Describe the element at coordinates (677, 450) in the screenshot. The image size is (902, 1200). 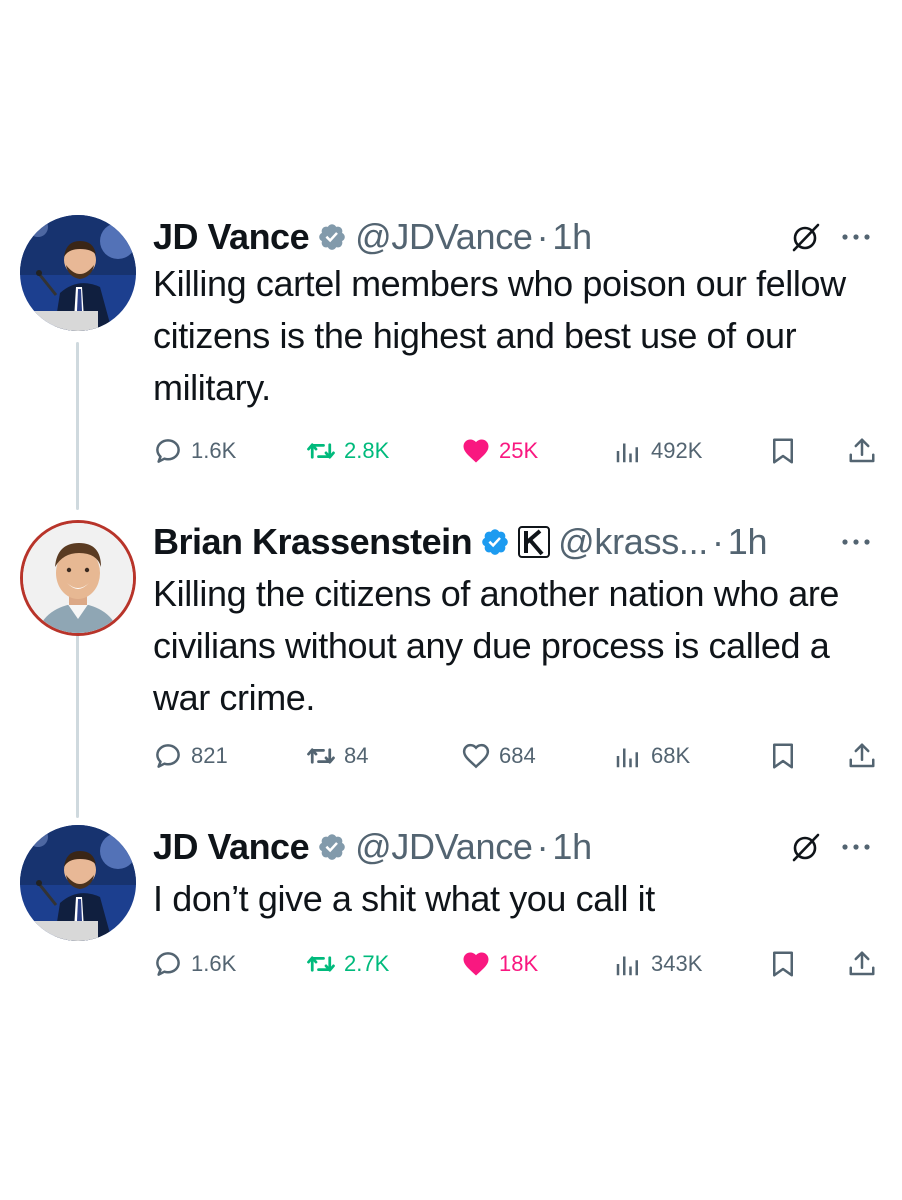
I see `views-count: 492K` at that location.